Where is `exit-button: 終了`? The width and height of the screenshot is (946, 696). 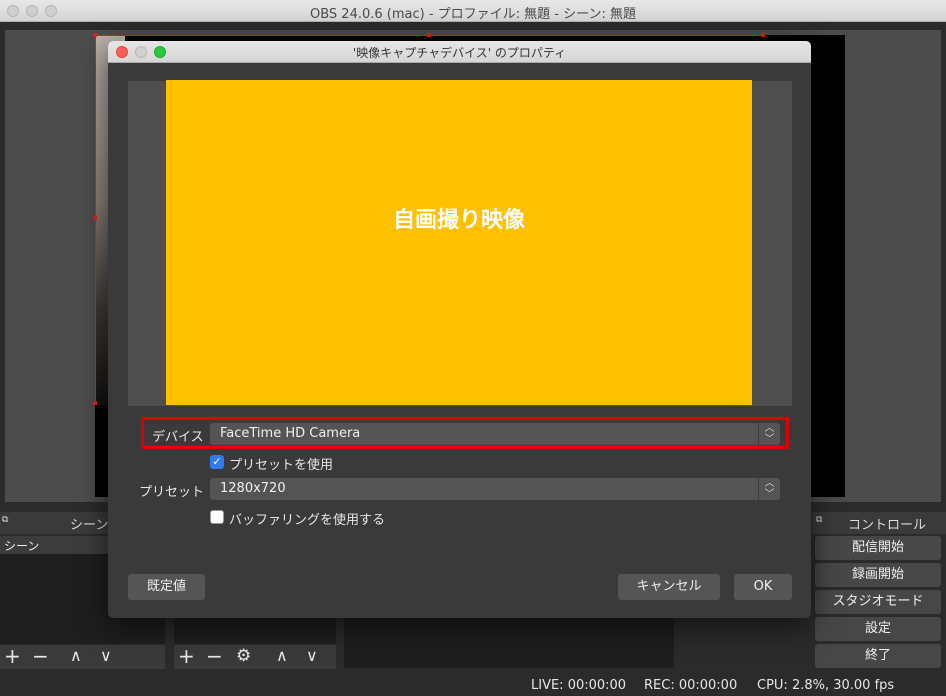 exit-button: 終了 is located at coordinates (878, 656).